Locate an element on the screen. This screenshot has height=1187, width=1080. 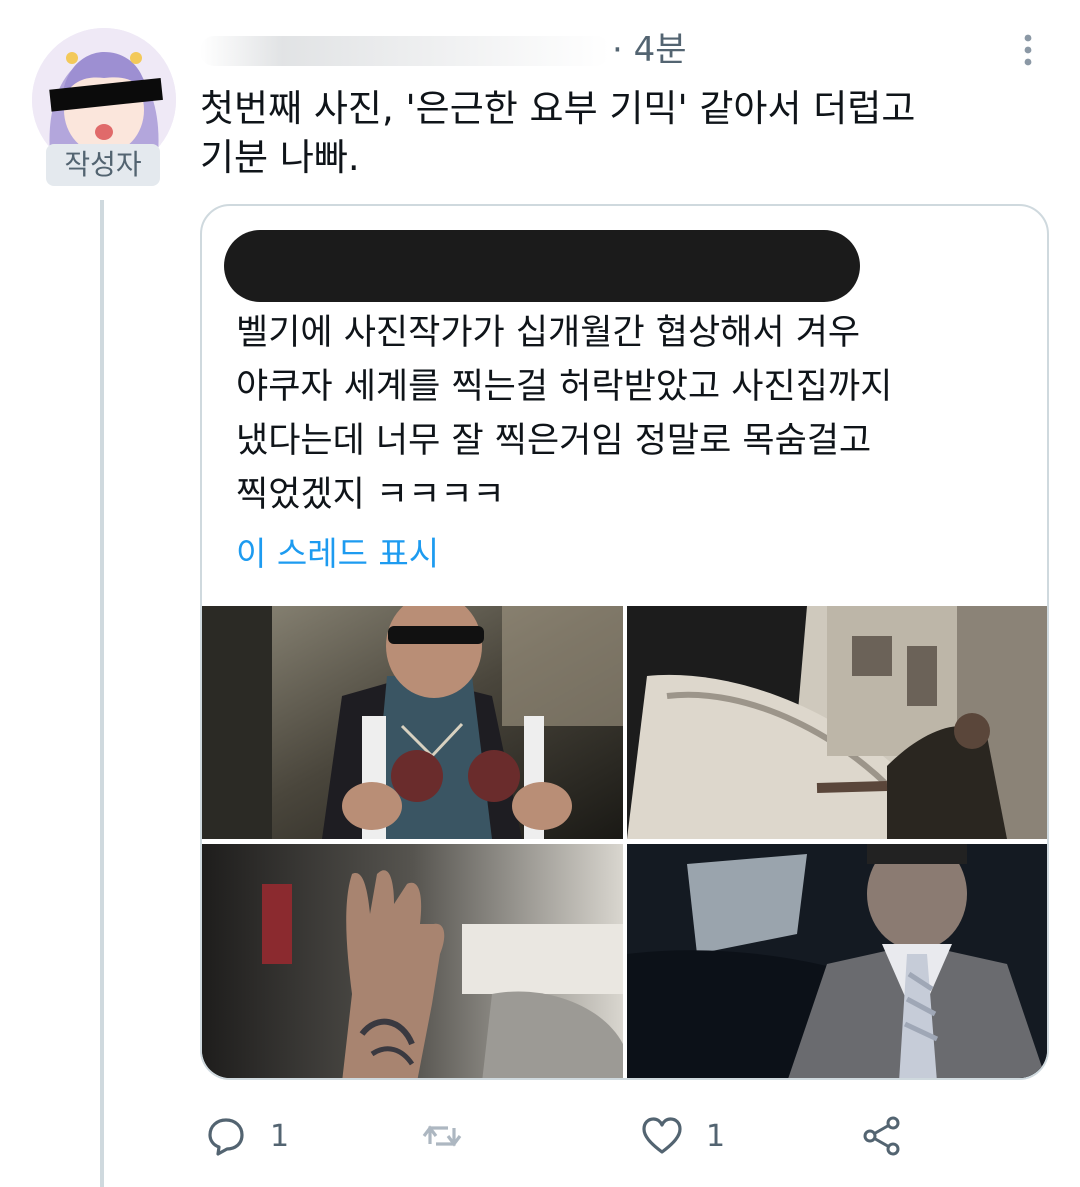
share-icon is located at coordinates (881, 1136).